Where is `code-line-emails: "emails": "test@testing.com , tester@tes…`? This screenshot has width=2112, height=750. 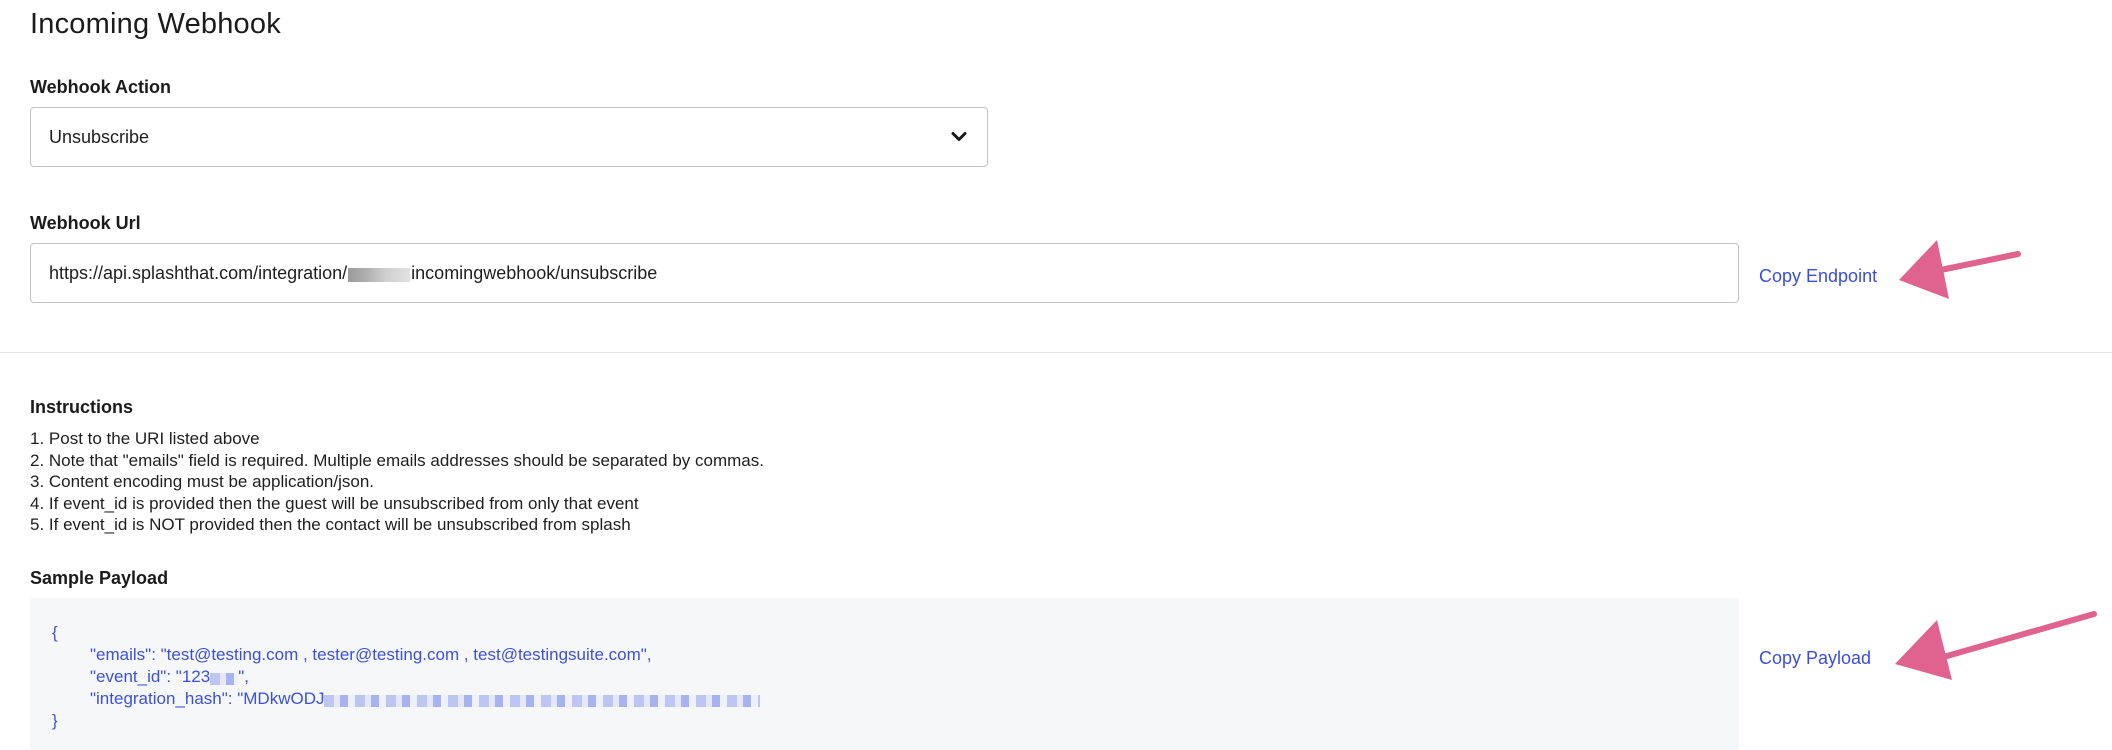 code-line-emails: "emails": "test@testing.com , tester@tes… is located at coordinates (371, 654).